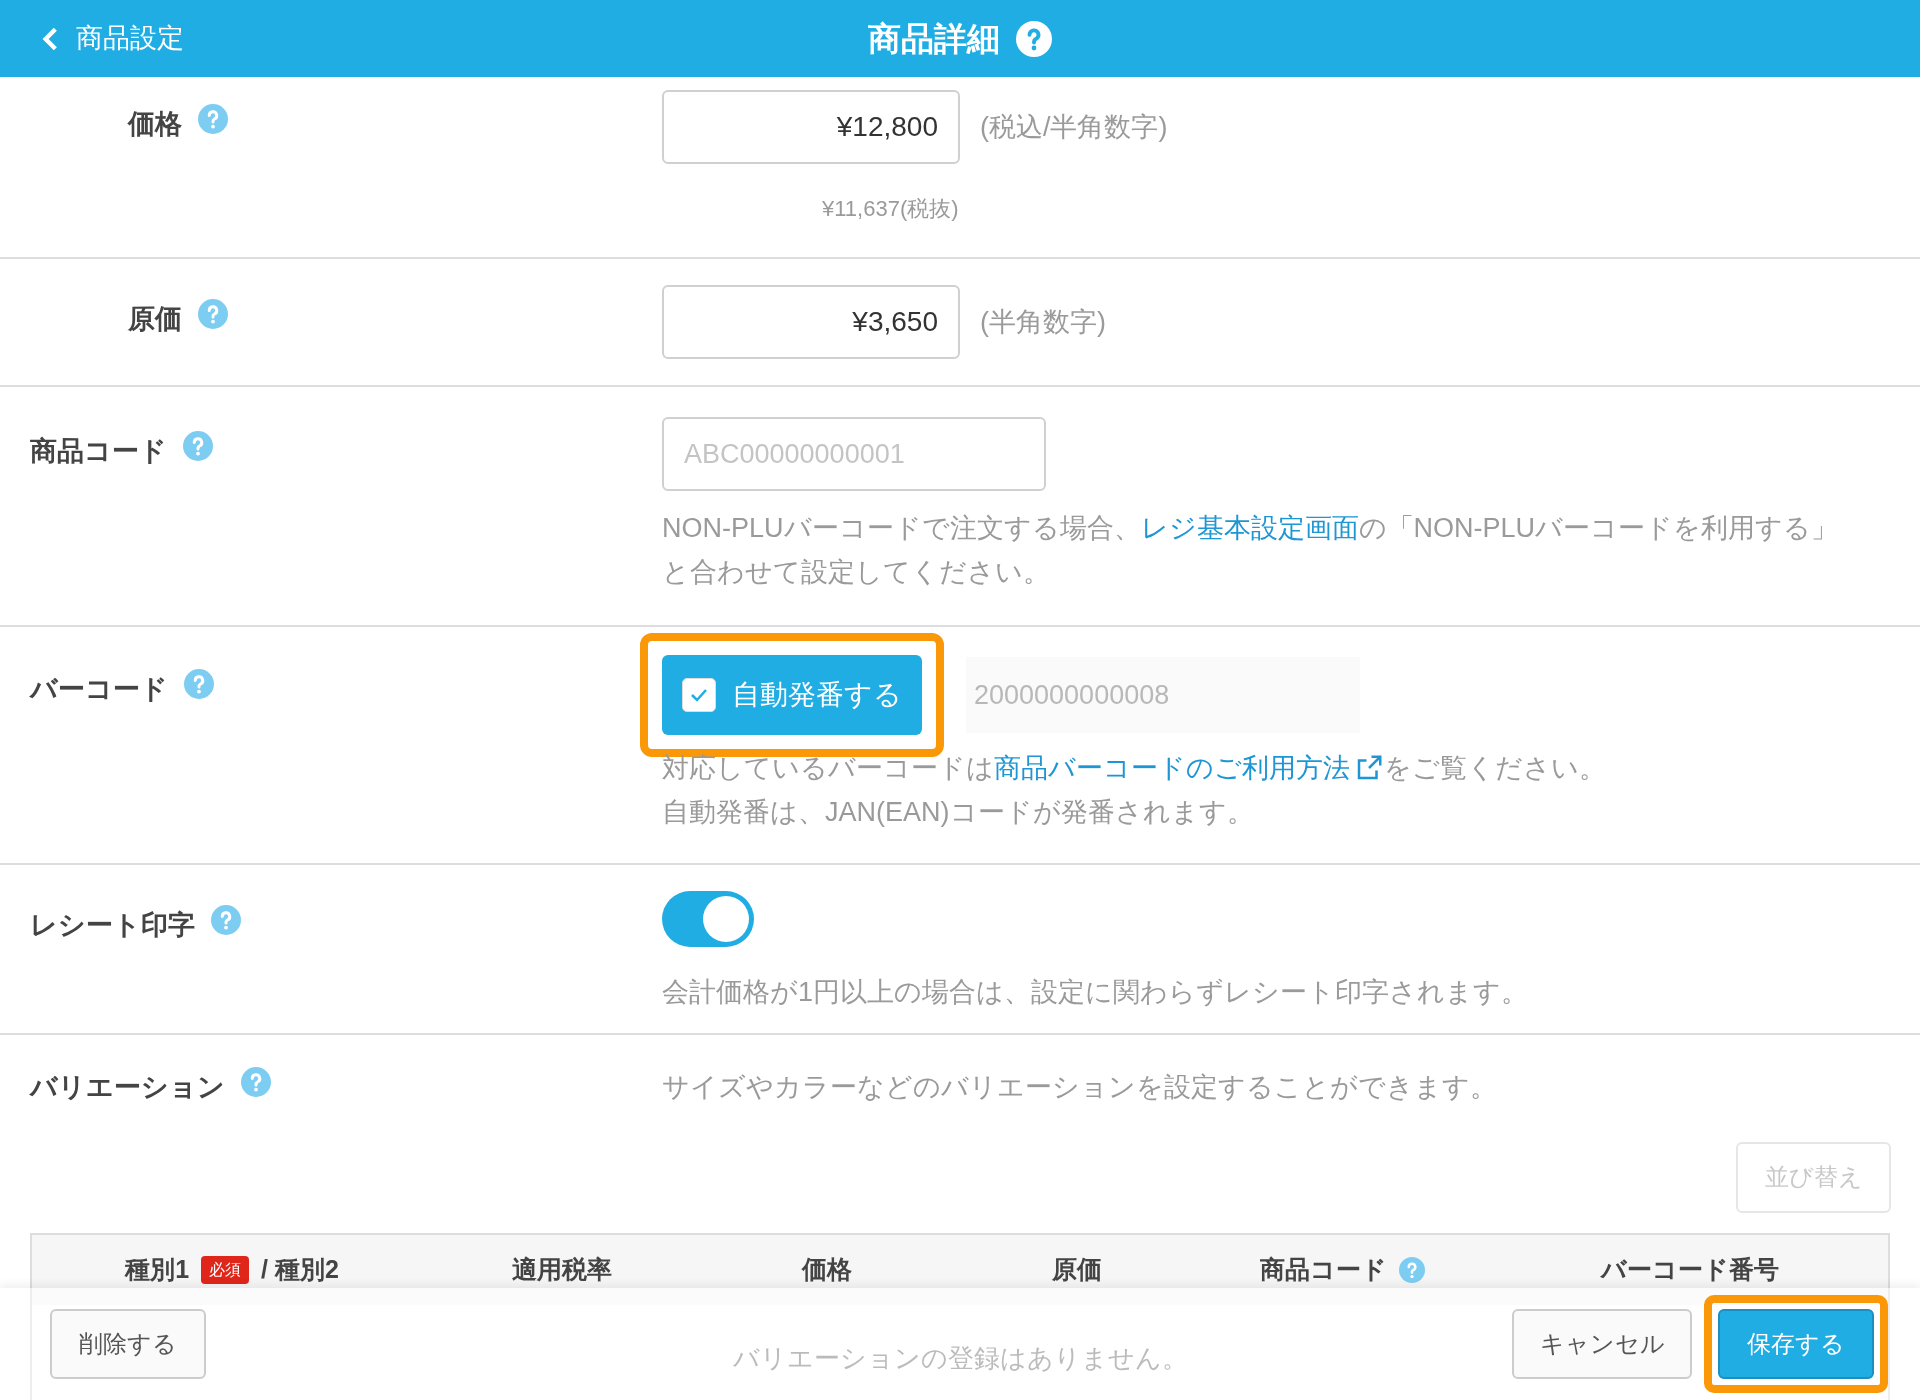 The image size is (1920, 1400). I want to click on field-label: 価格, so click(155, 124).